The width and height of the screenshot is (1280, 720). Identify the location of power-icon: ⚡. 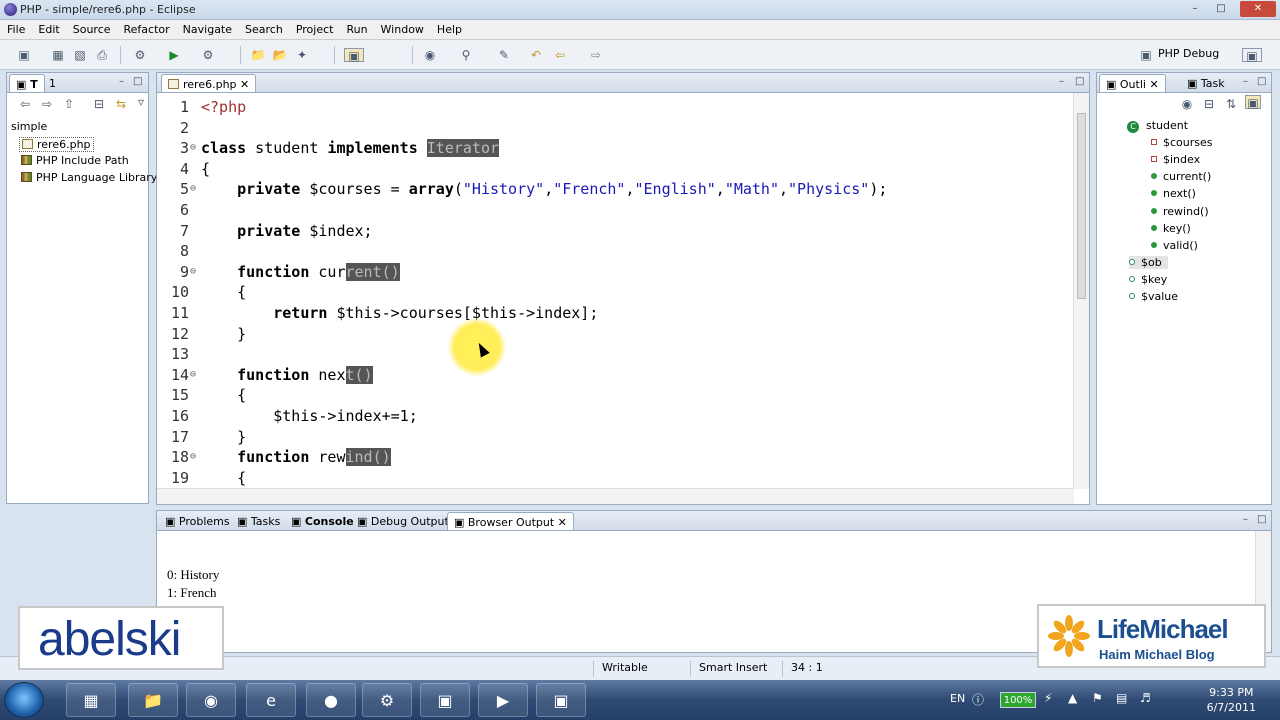
(1048, 698).